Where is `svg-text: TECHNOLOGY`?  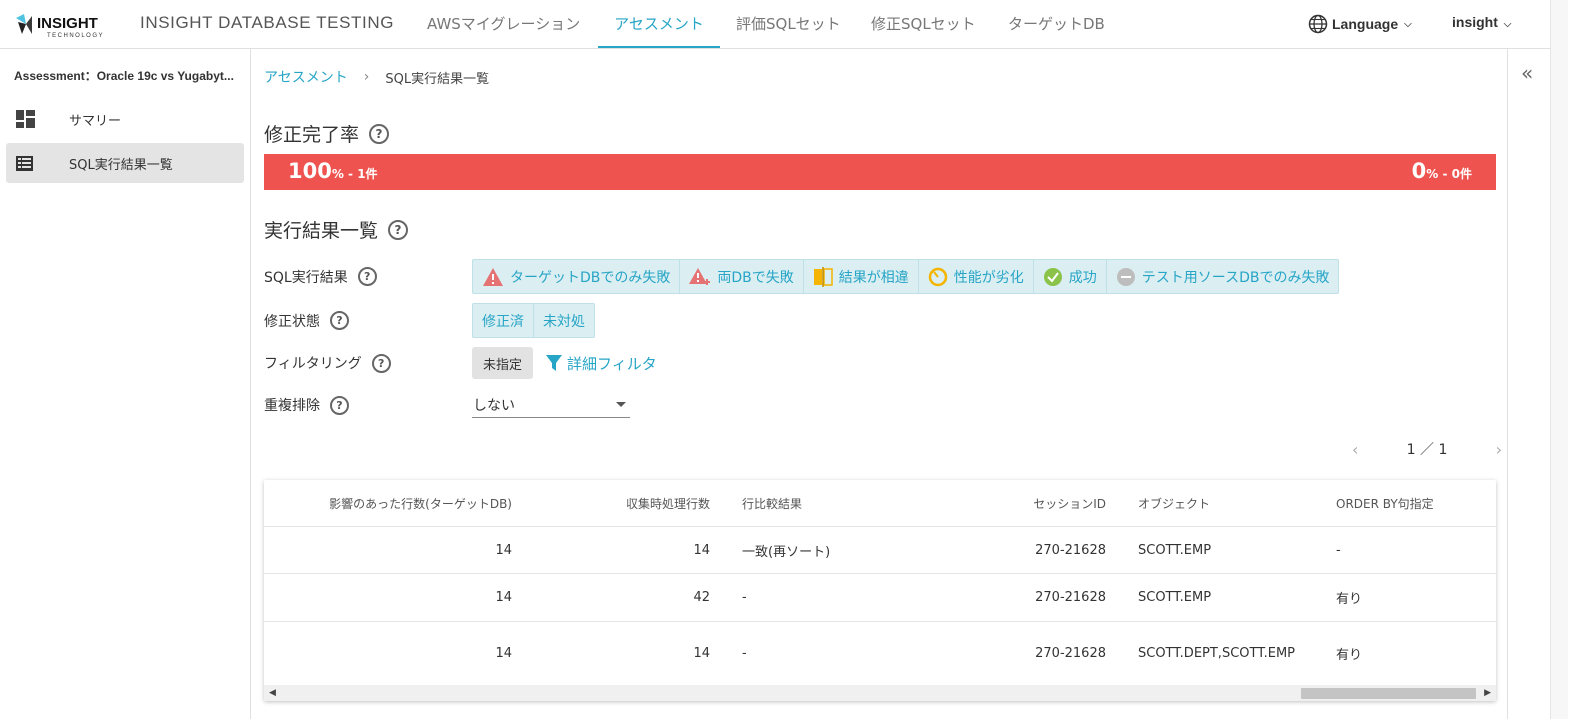
svg-text: TECHNOLOGY is located at coordinates (75, 36).